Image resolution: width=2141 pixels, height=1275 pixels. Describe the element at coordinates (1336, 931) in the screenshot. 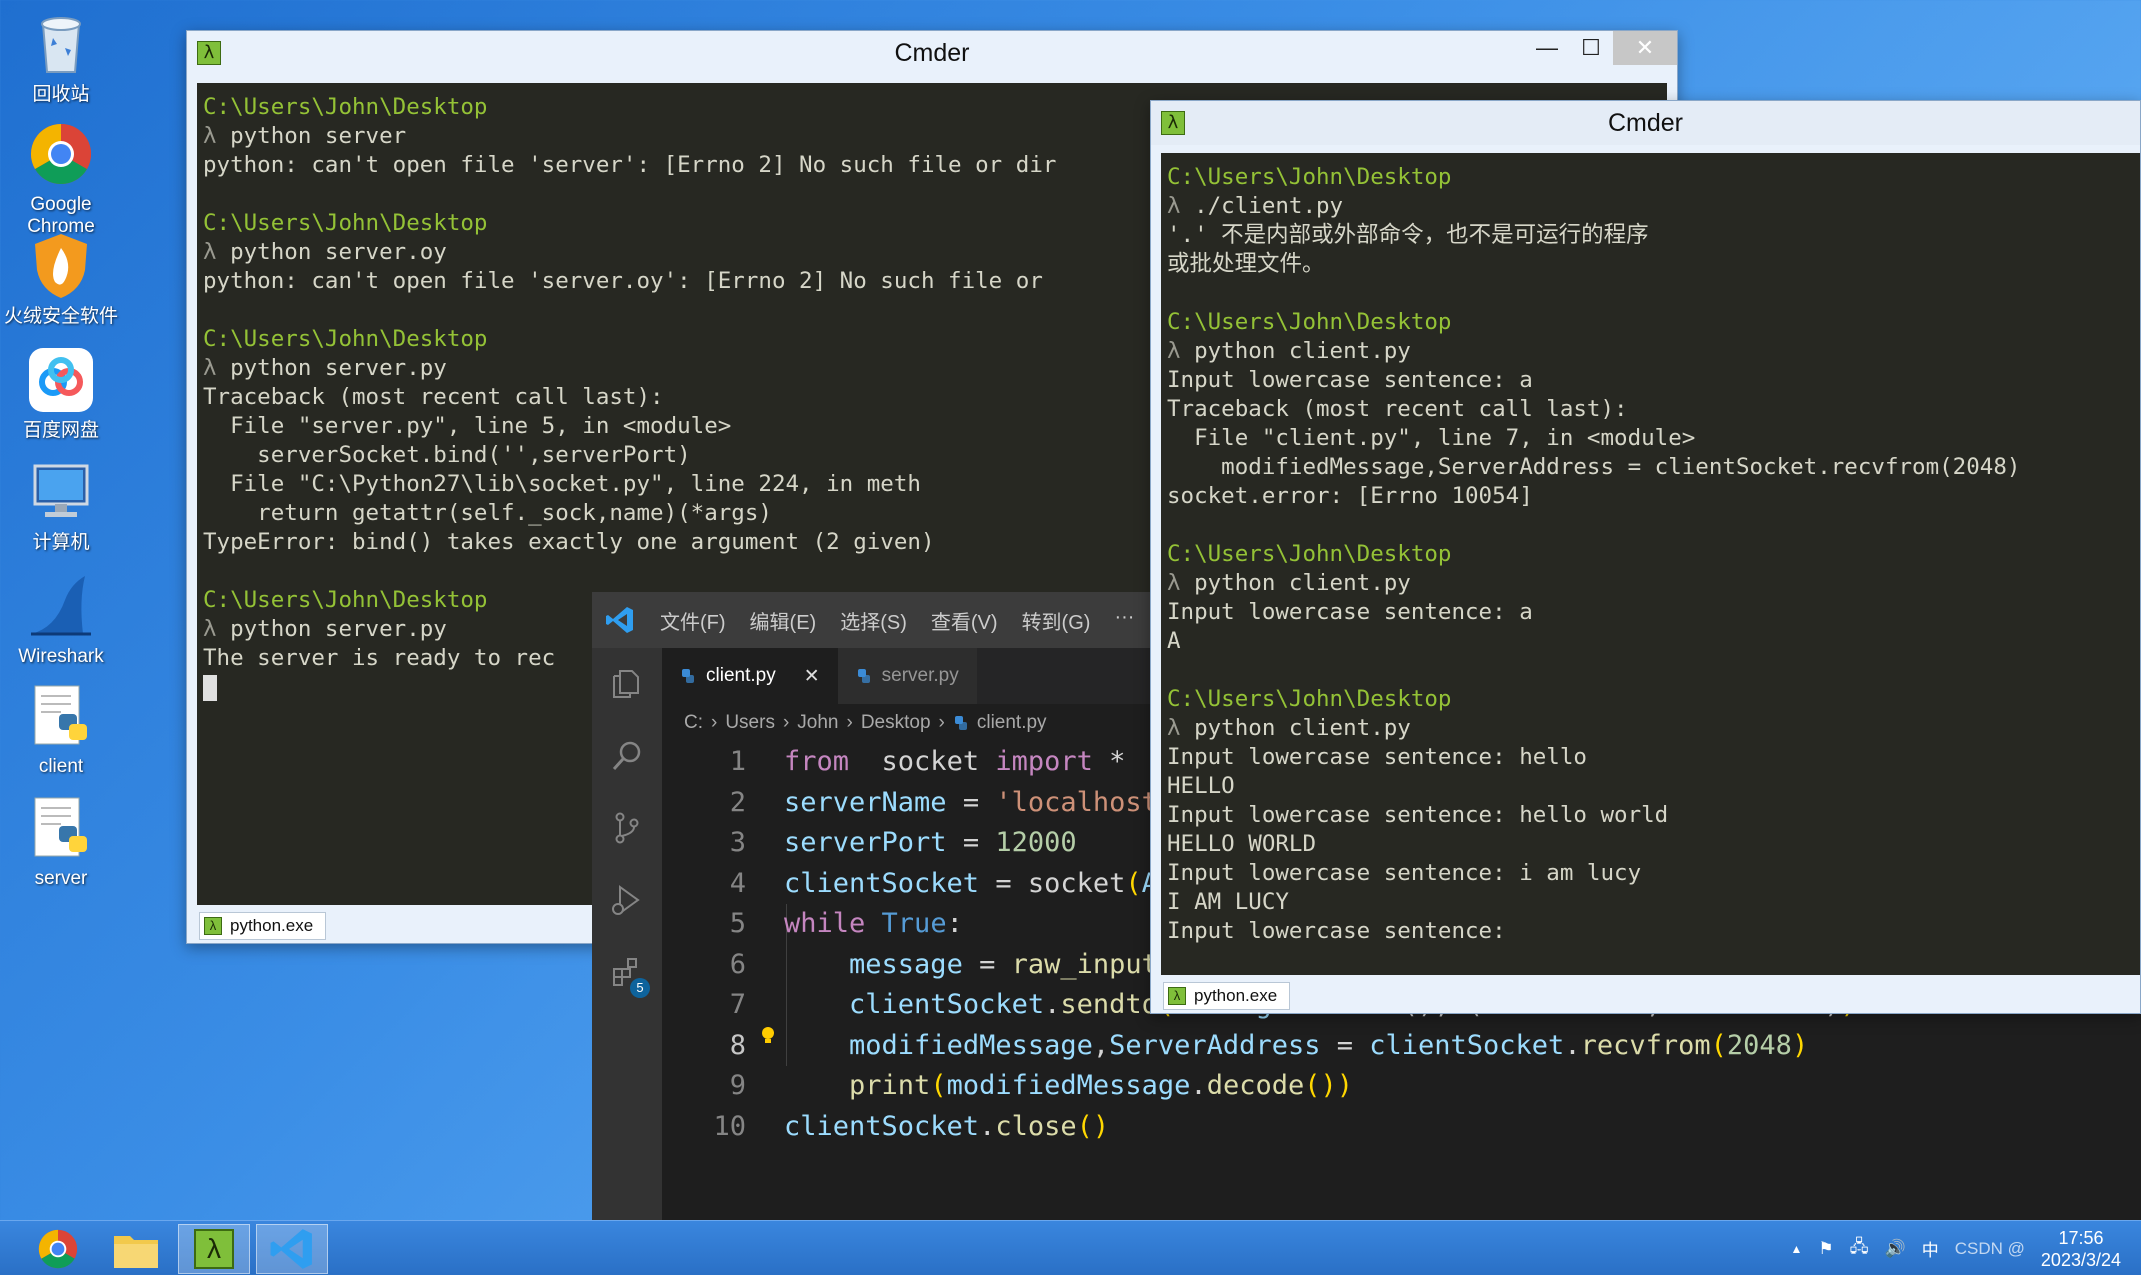

I see `console-line-text: Input lowercase sentence:` at that location.